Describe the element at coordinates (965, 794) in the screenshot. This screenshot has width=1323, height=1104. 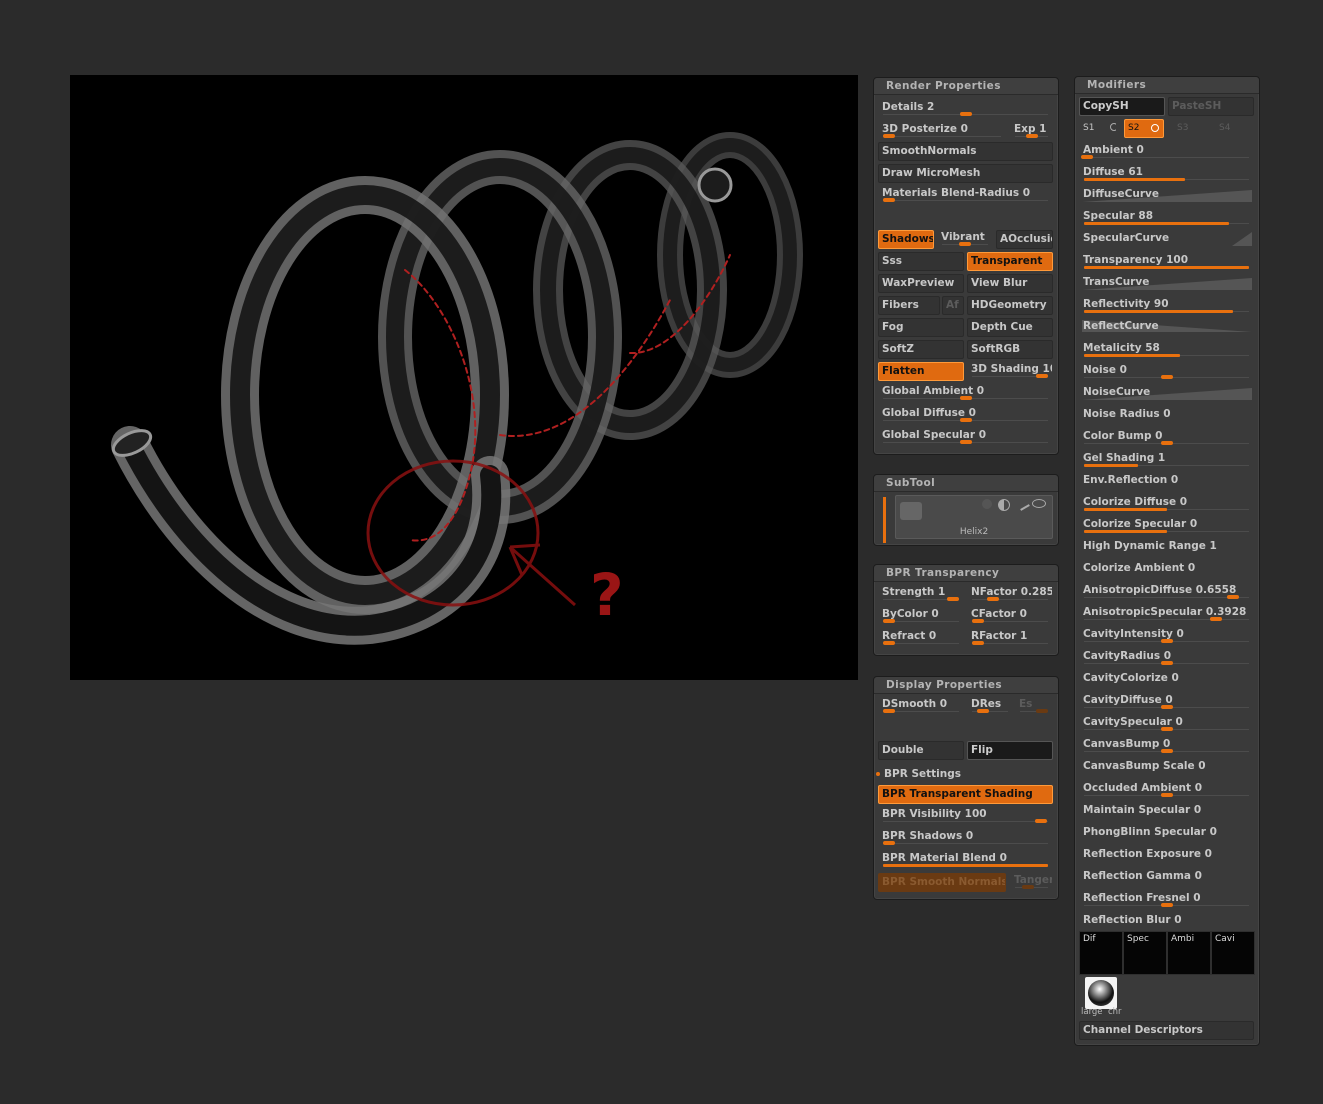
I see `bpr-transparent-shading-toggle: BPR Transparent Shading` at that location.